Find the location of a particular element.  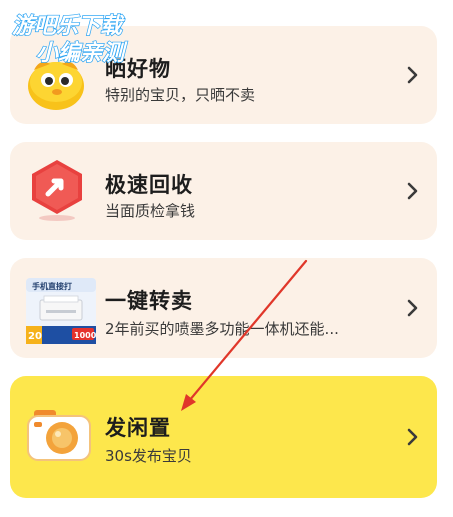

printer-thumbnail: 手机直接打 20 1000 is located at coordinates (61, 311).